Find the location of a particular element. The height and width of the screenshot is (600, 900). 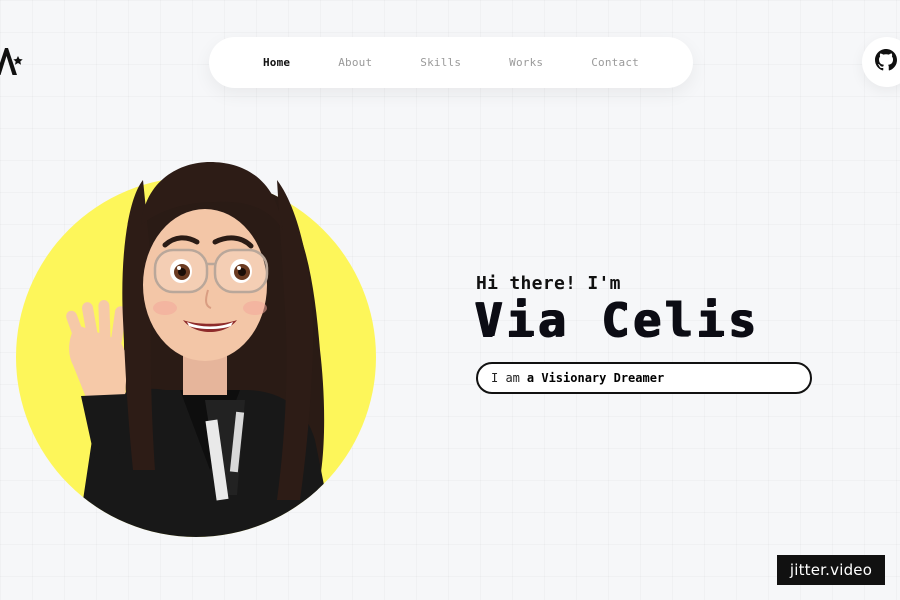

main-nav: Home About Skills Works Contact is located at coordinates (451, 62).